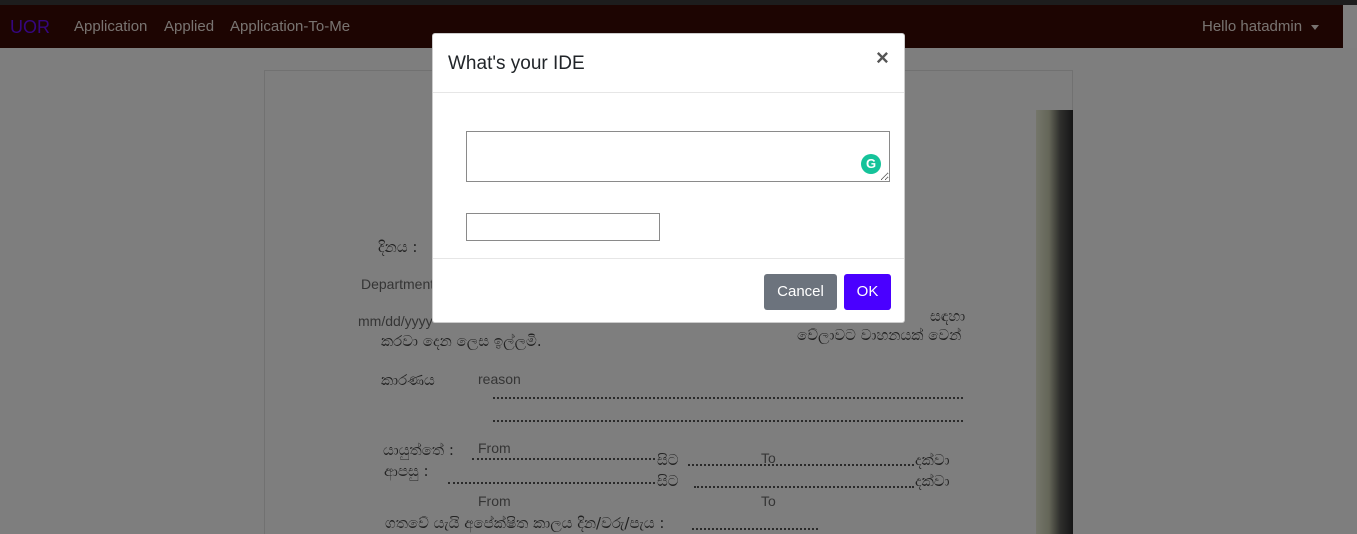  Describe the element at coordinates (516, 63) in the screenshot. I see `dialog-title: What's your IDE` at that location.